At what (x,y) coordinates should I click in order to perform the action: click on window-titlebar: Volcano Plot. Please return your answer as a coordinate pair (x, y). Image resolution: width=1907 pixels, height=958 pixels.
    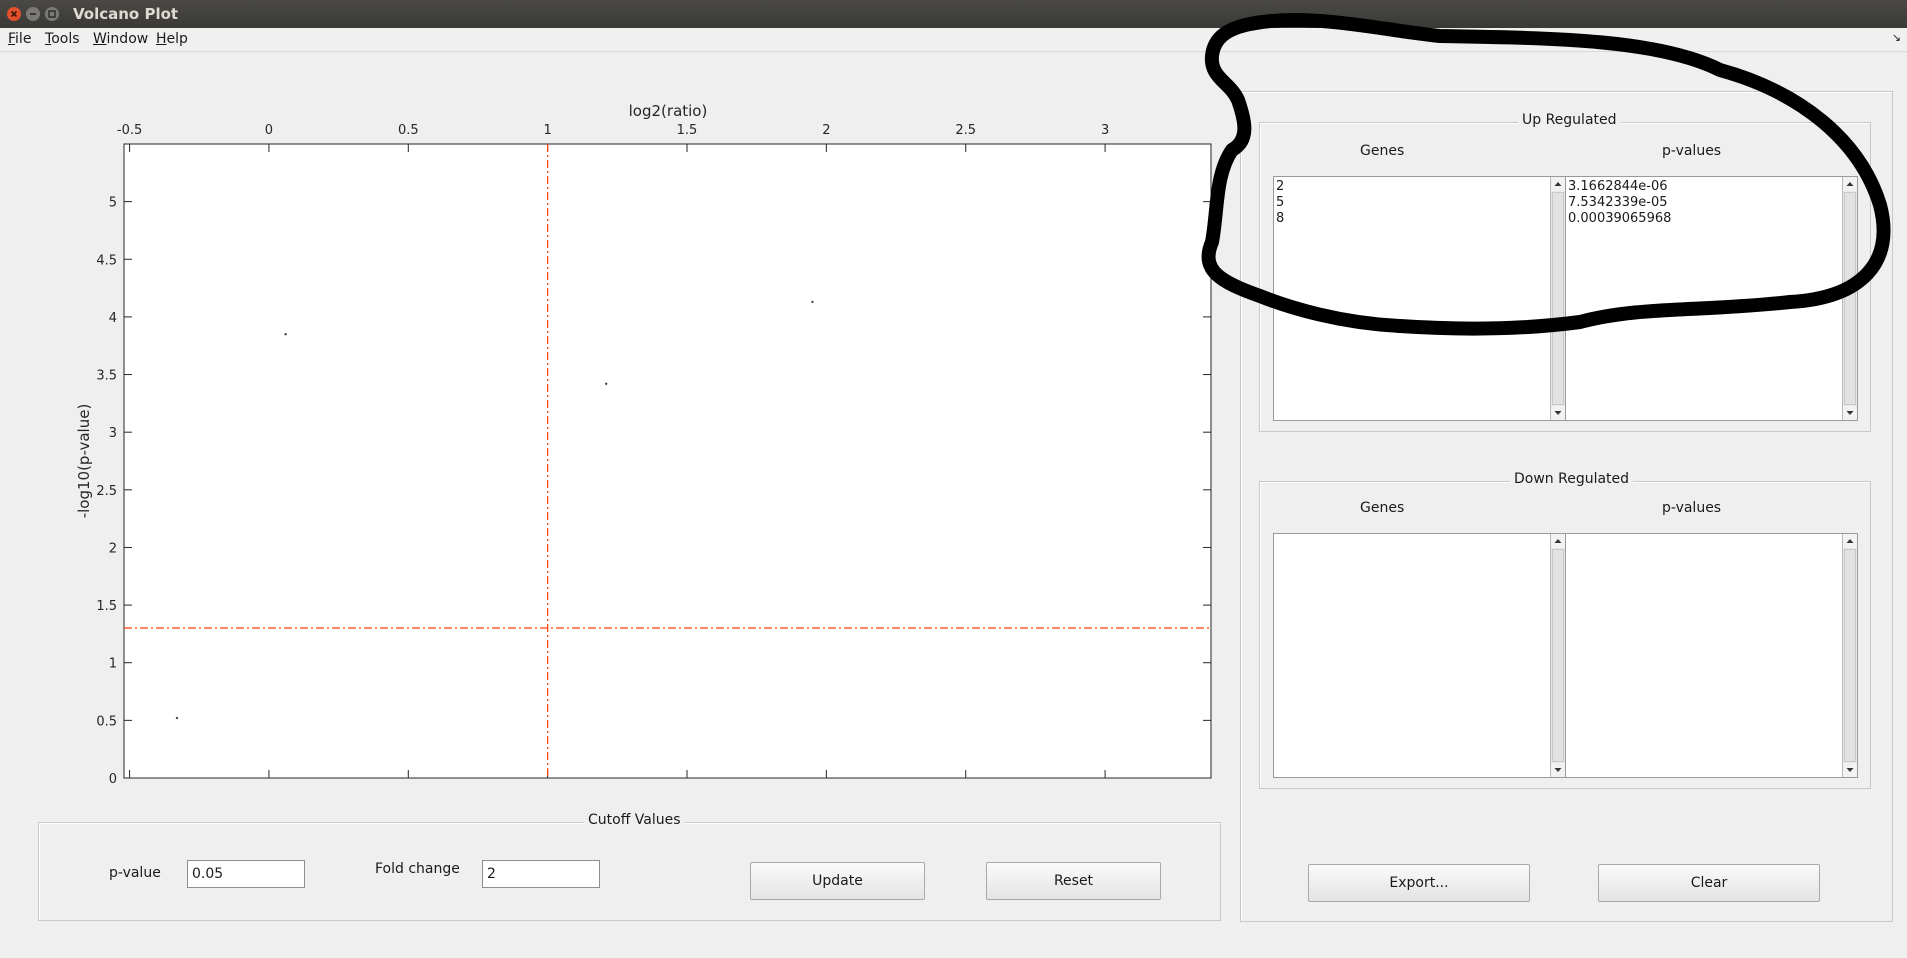
    Looking at the image, I should click on (953, 14).